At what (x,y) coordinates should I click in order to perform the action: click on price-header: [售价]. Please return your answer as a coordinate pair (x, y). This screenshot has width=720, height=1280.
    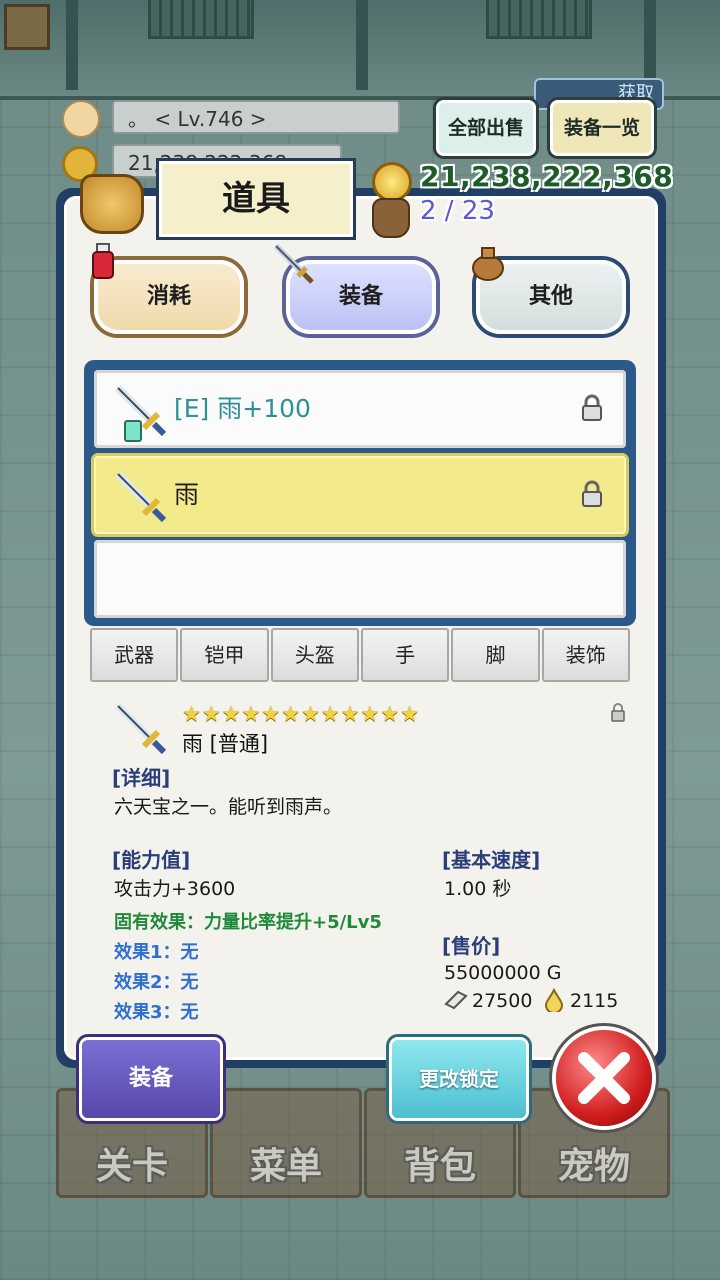
    Looking at the image, I should click on (471, 946).